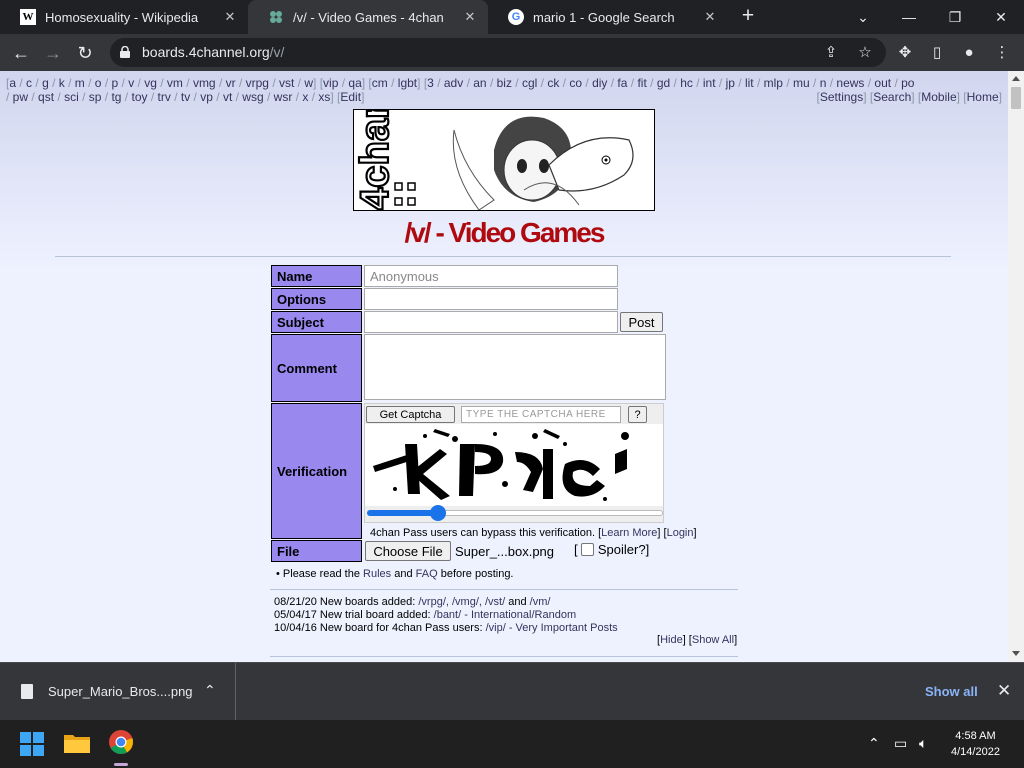 The height and width of the screenshot is (768, 1024). I want to click on board-link-vm: vm, so click(175, 83).